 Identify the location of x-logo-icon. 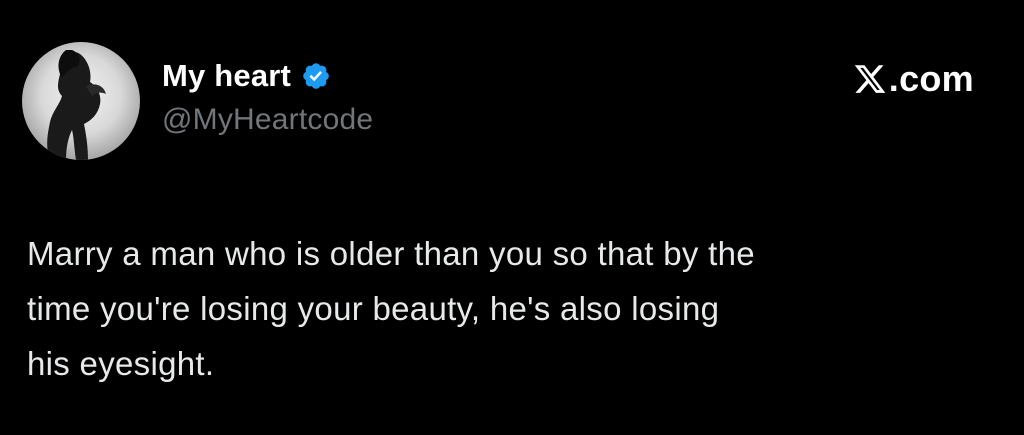
(870, 79).